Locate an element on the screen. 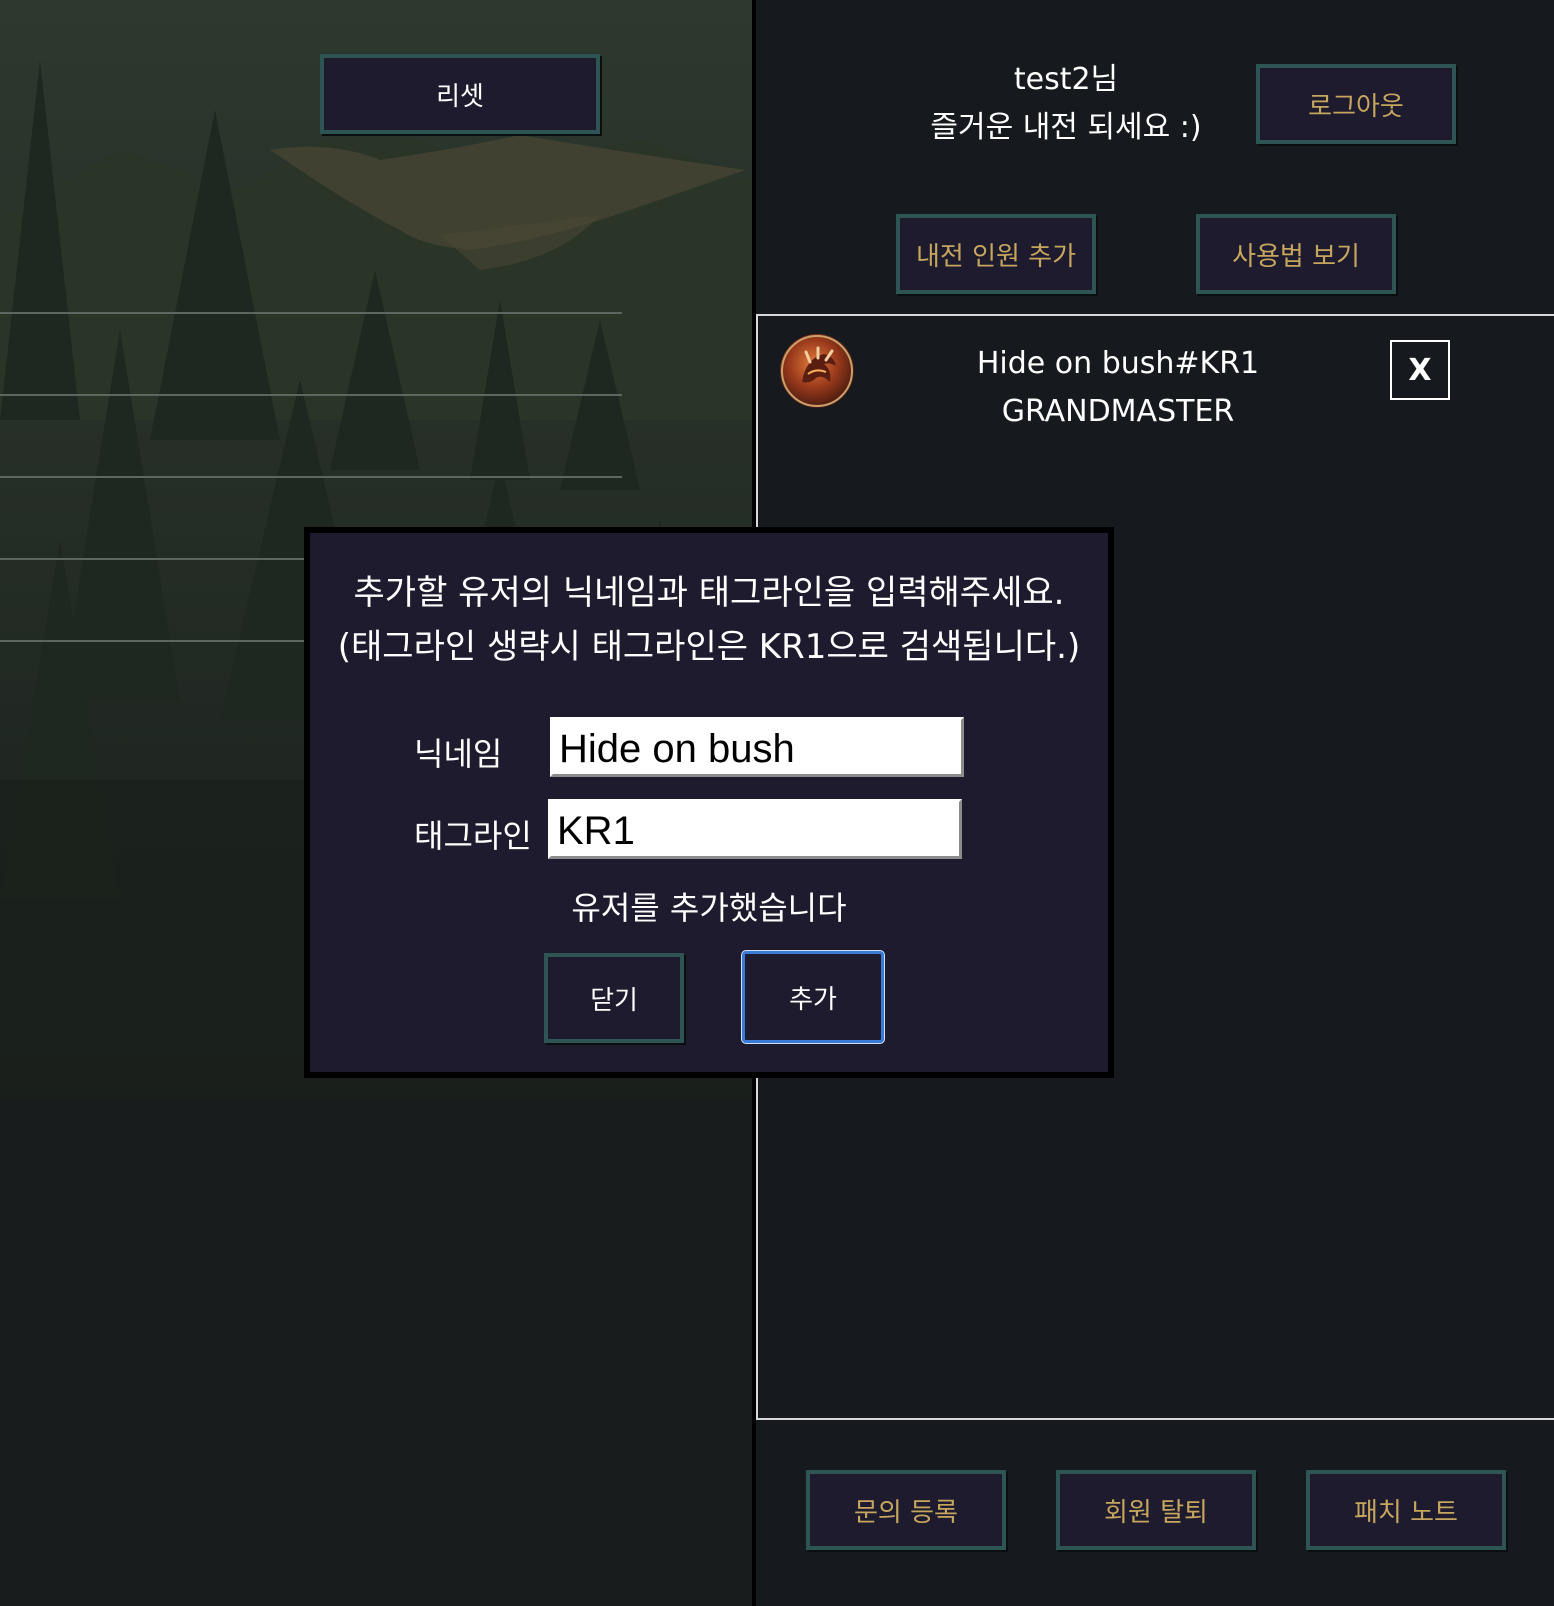 Image resolution: width=1554 pixels, height=1606 pixels. tagline-input is located at coordinates (755, 829).